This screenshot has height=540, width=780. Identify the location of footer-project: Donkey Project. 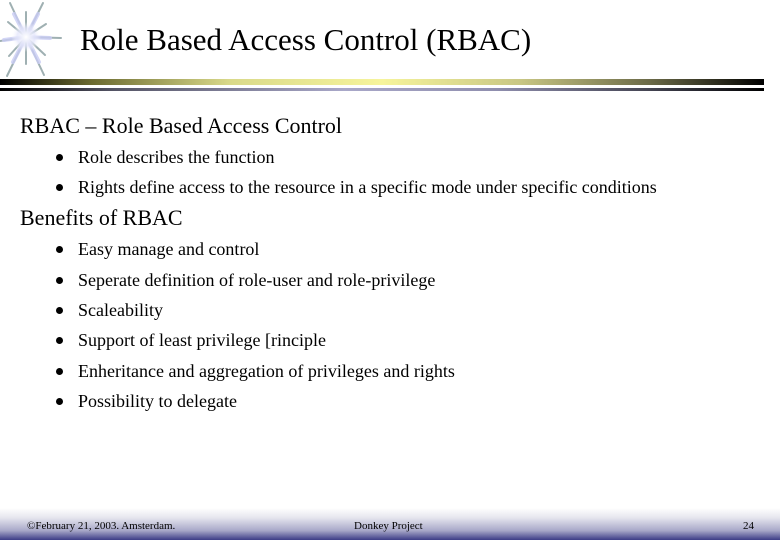
(388, 526).